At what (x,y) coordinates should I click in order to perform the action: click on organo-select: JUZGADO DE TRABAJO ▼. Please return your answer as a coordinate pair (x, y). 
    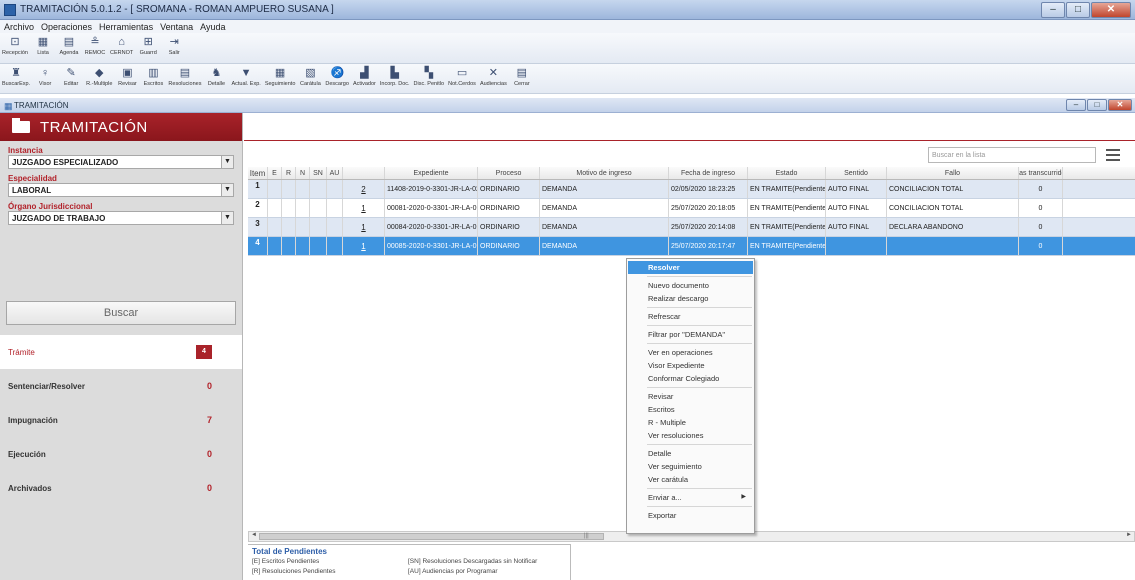
    Looking at the image, I should click on (121, 218).